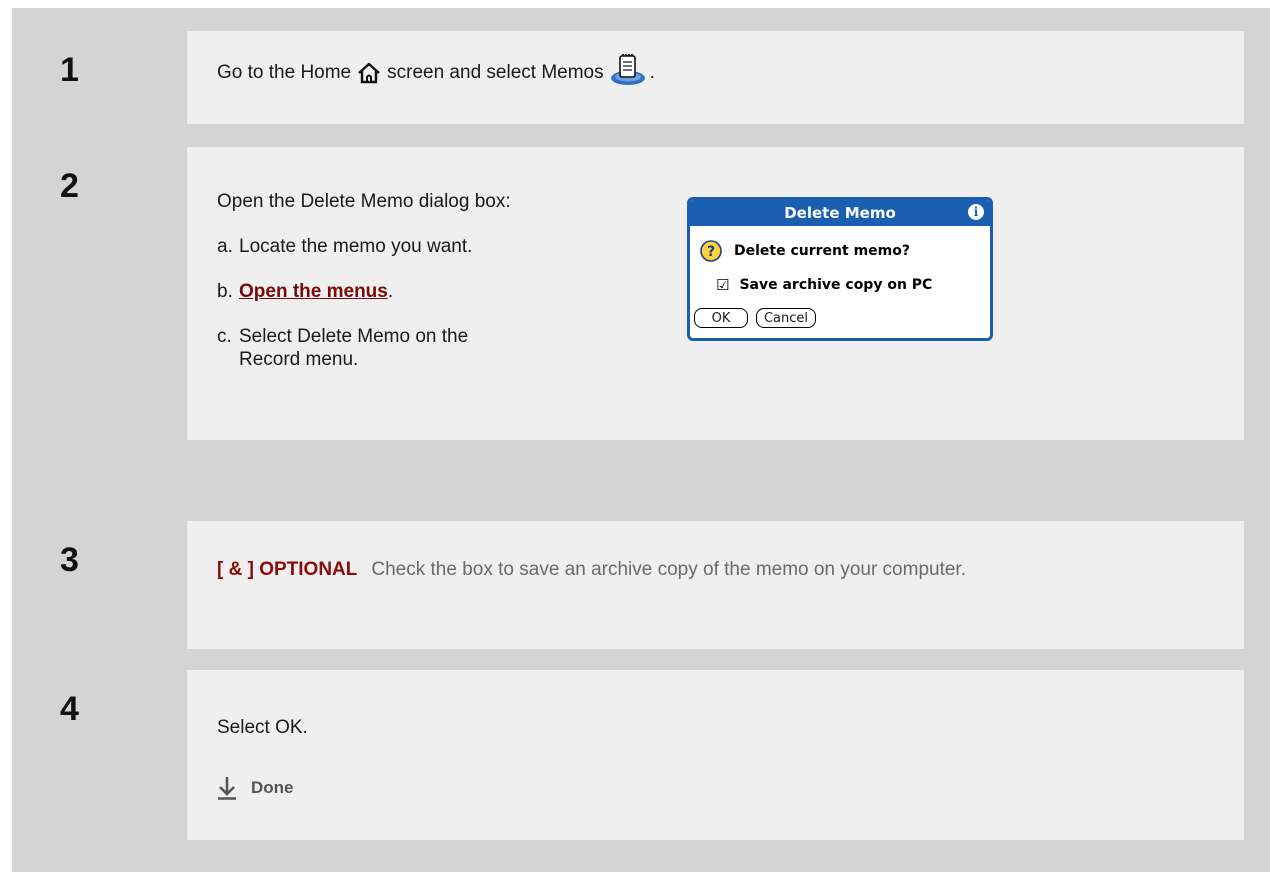 This screenshot has height=872, width=1270. I want to click on step-1-instruction: Go to the Home screen and select Memos ., so click(436, 69).